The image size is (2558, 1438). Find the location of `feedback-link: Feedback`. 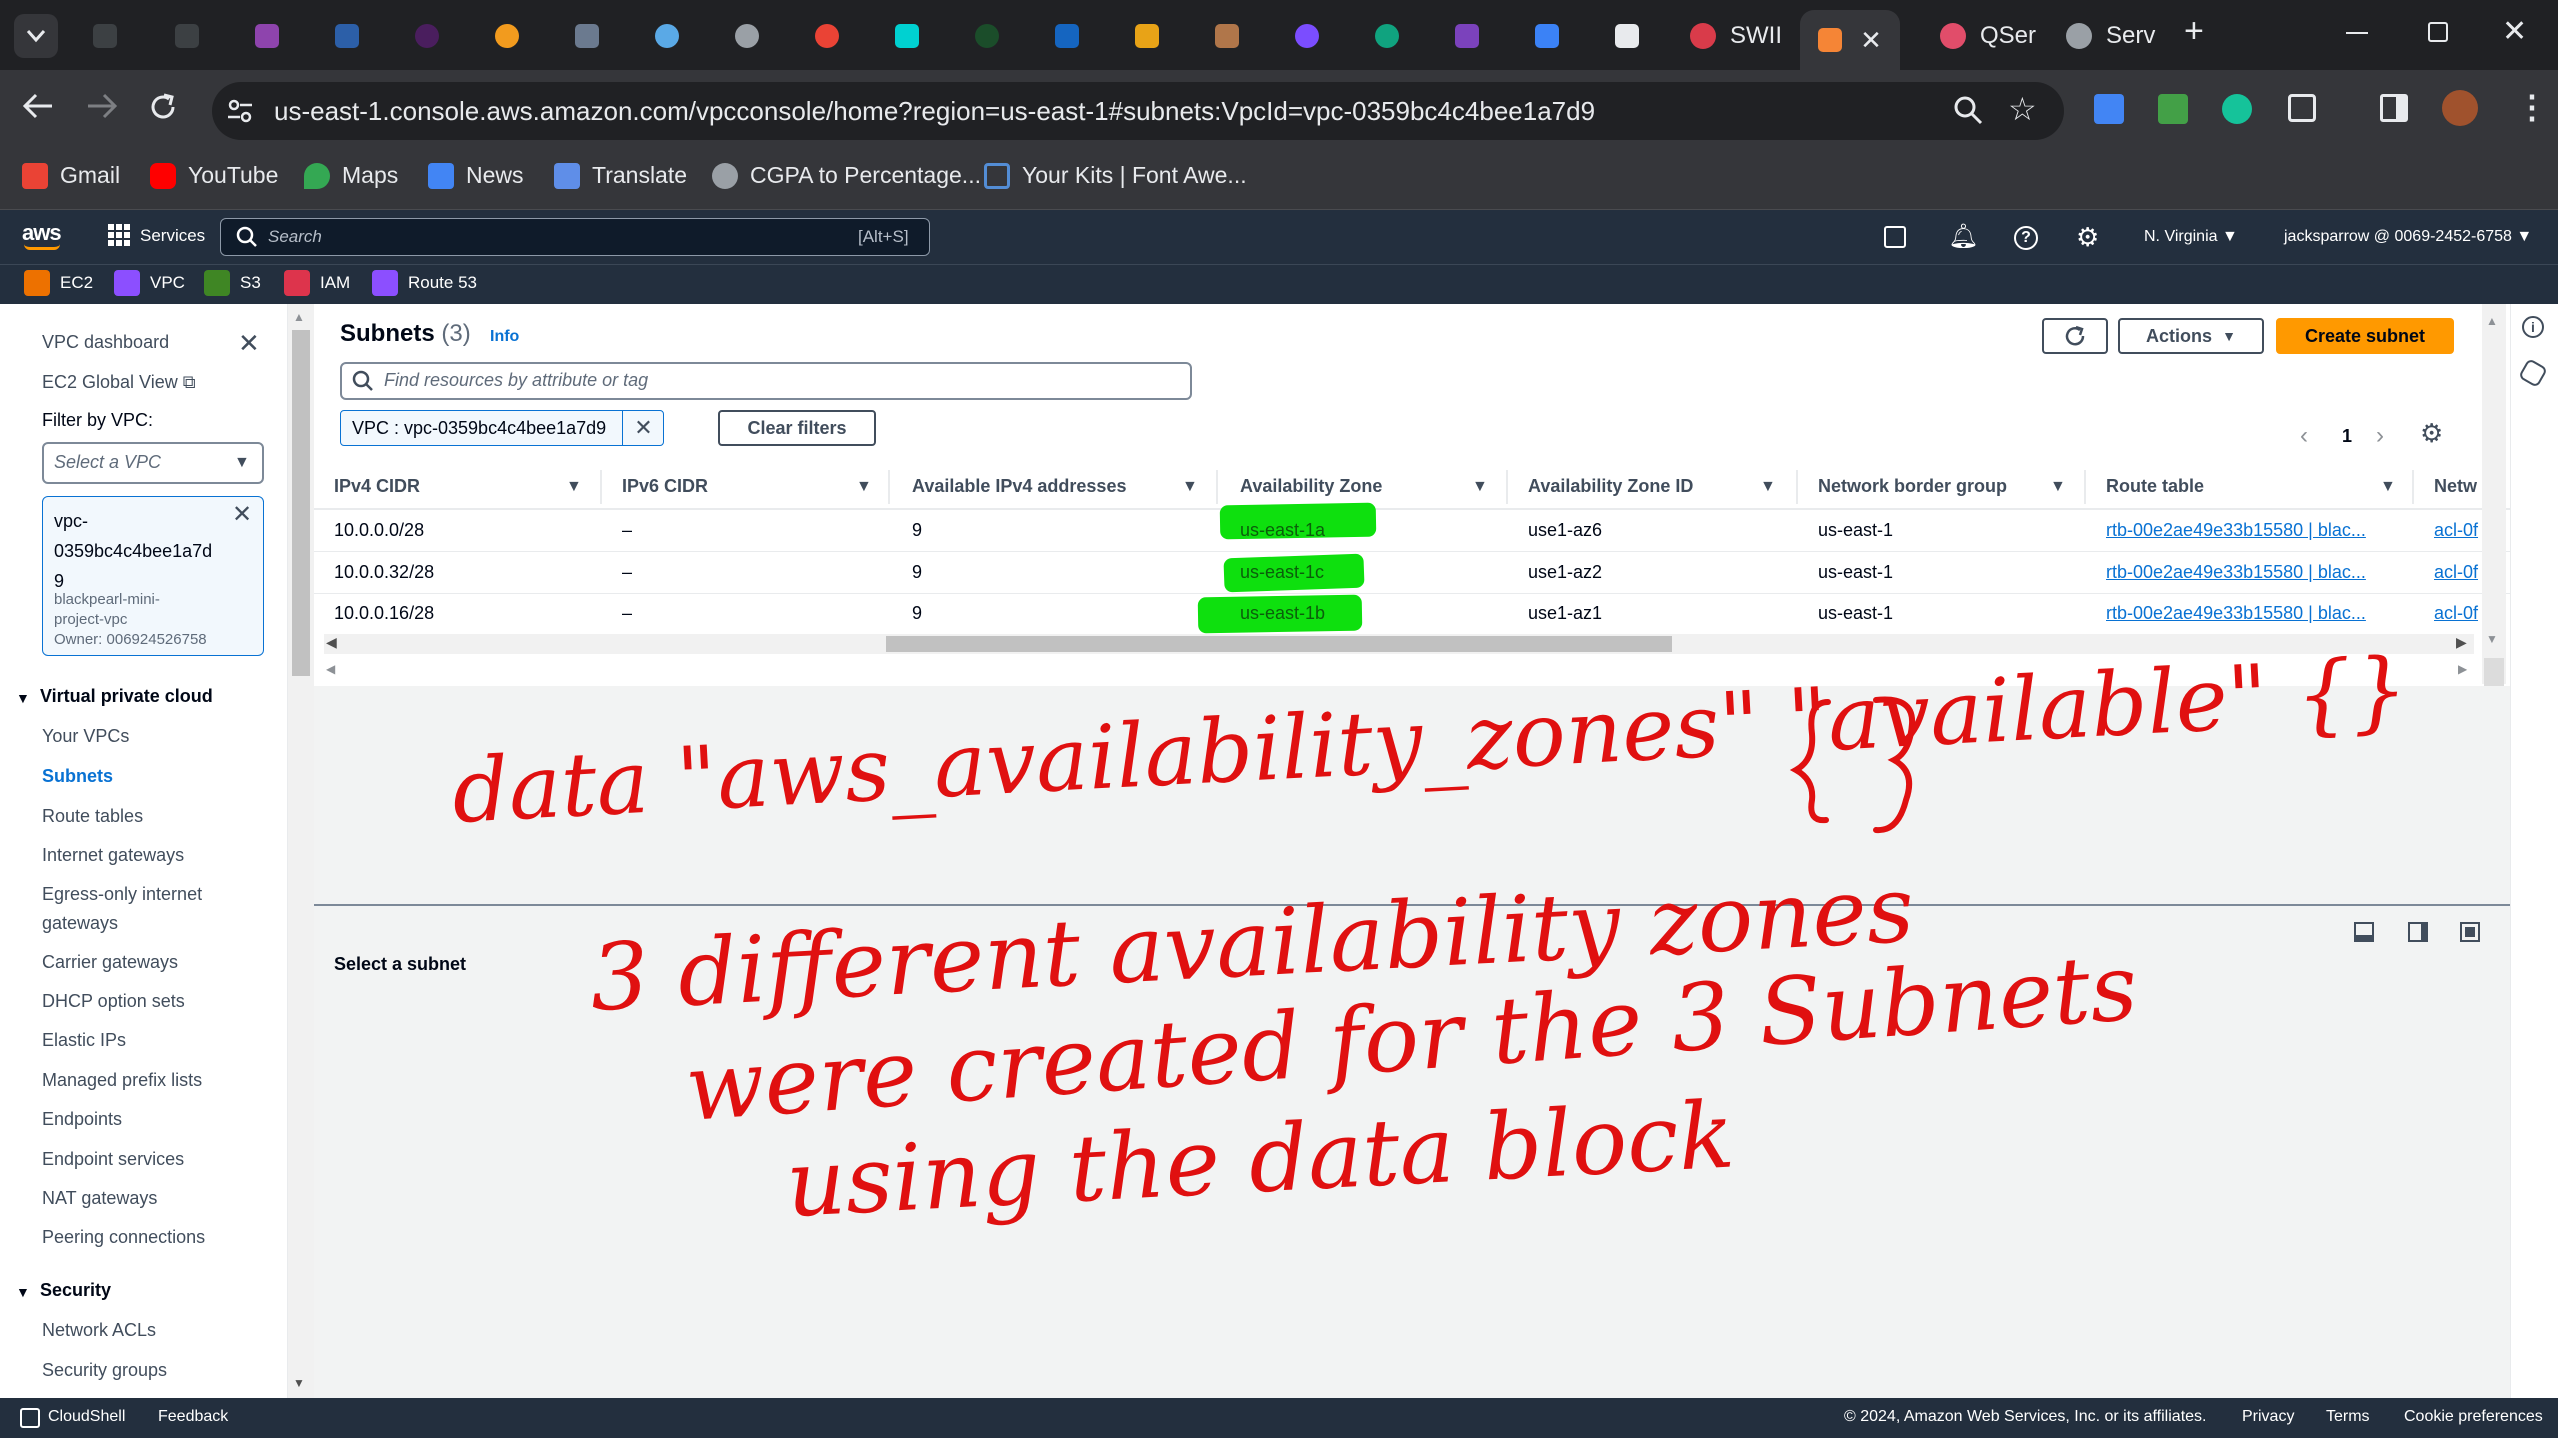

feedback-link: Feedback is located at coordinates (193, 1417).